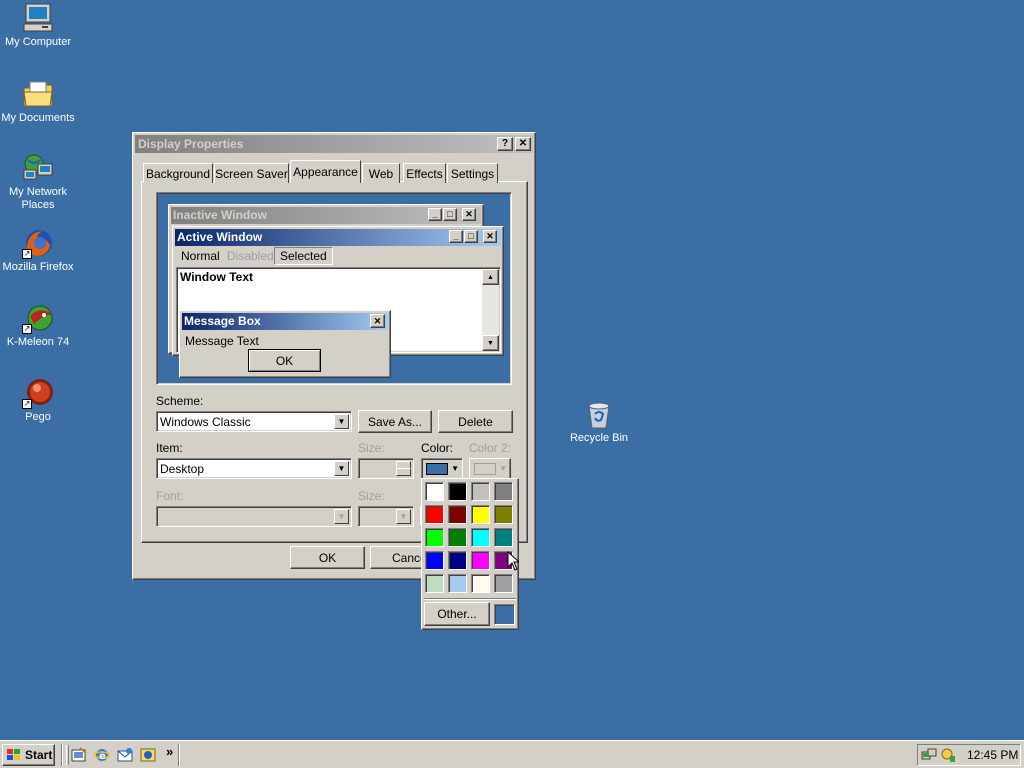 This screenshot has height=768, width=1024. What do you see at coordinates (38, 182) in the screenshot?
I see `desktop-icon-network-places: My Network Places` at bounding box center [38, 182].